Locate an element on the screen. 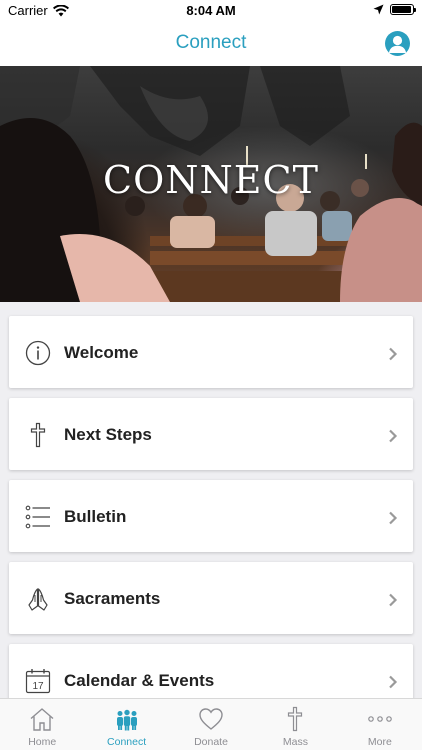  page-title: Connect is located at coordinates (211, 42).